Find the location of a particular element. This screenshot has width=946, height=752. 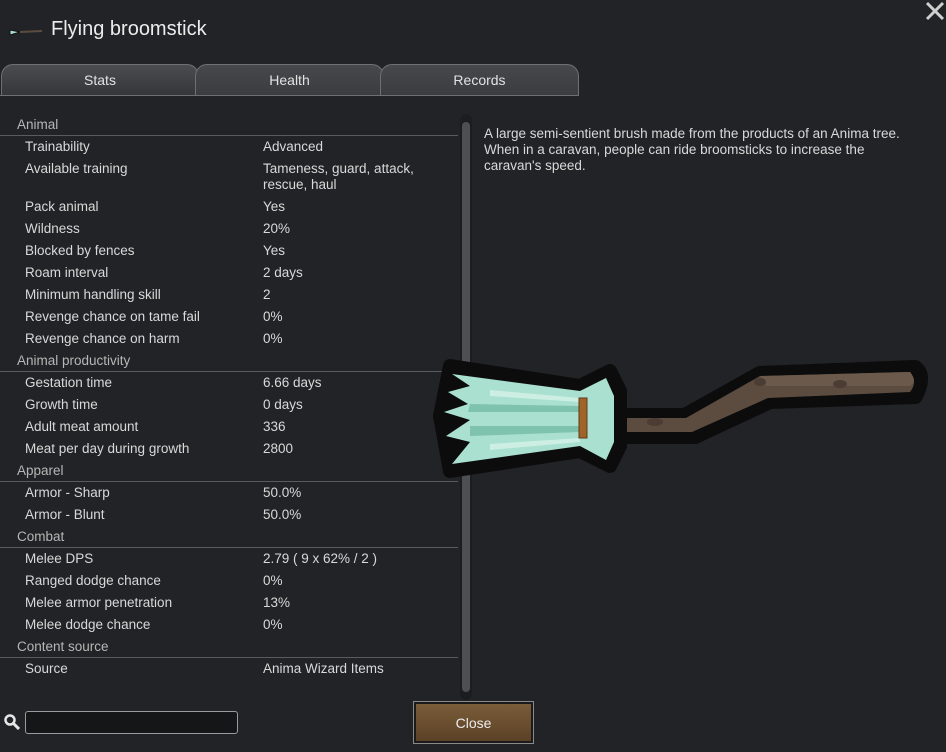

stat-row: Armor - Sharp 50.0% is located at coordinates (229, 493).